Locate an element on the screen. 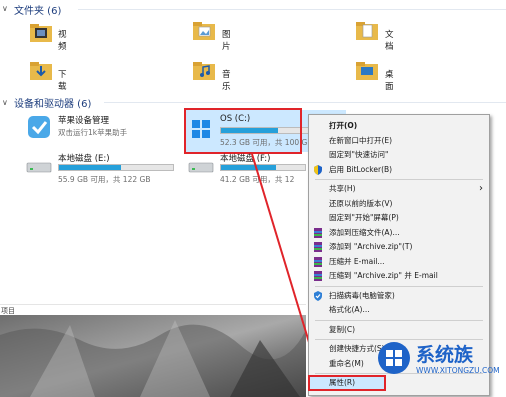 Image resolution: width=506 pixels, height=397 pixels. menu-item: 共享(H) › is located at coordinates (399, 189).